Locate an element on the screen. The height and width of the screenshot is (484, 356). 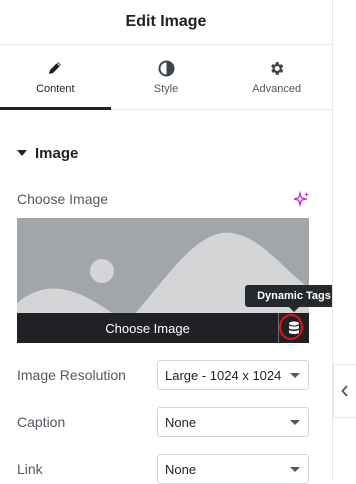
panel-title: Edit Image is located at coordinates (166, 21).